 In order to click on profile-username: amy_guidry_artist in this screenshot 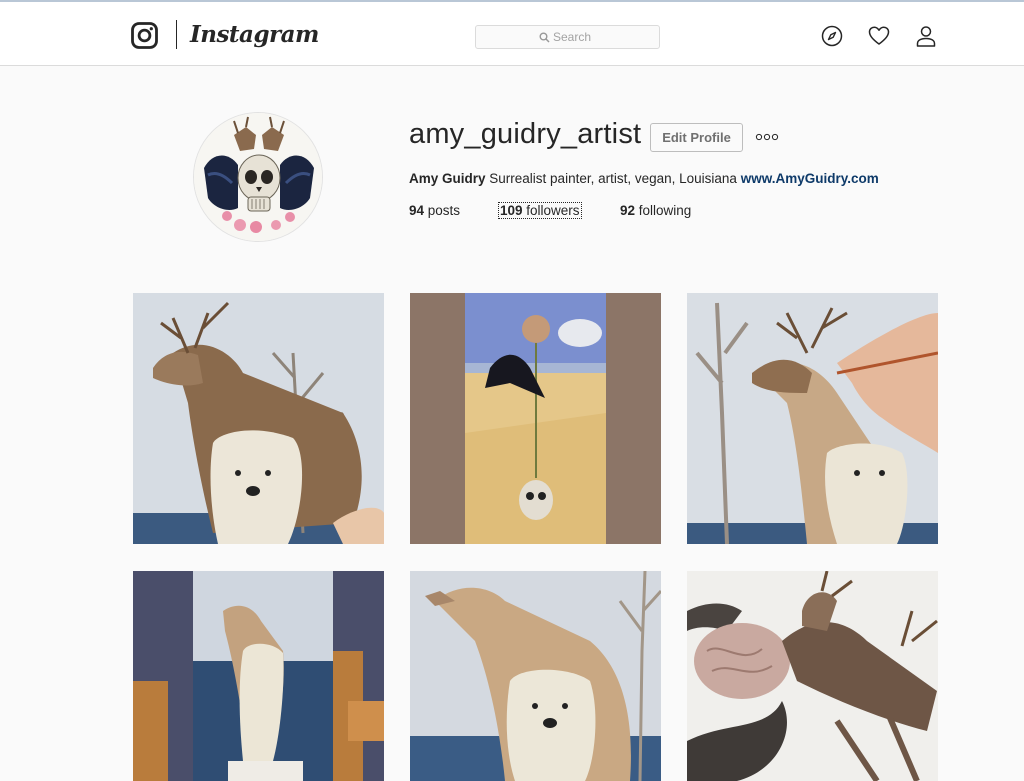, I will do `click(525, 134)`.